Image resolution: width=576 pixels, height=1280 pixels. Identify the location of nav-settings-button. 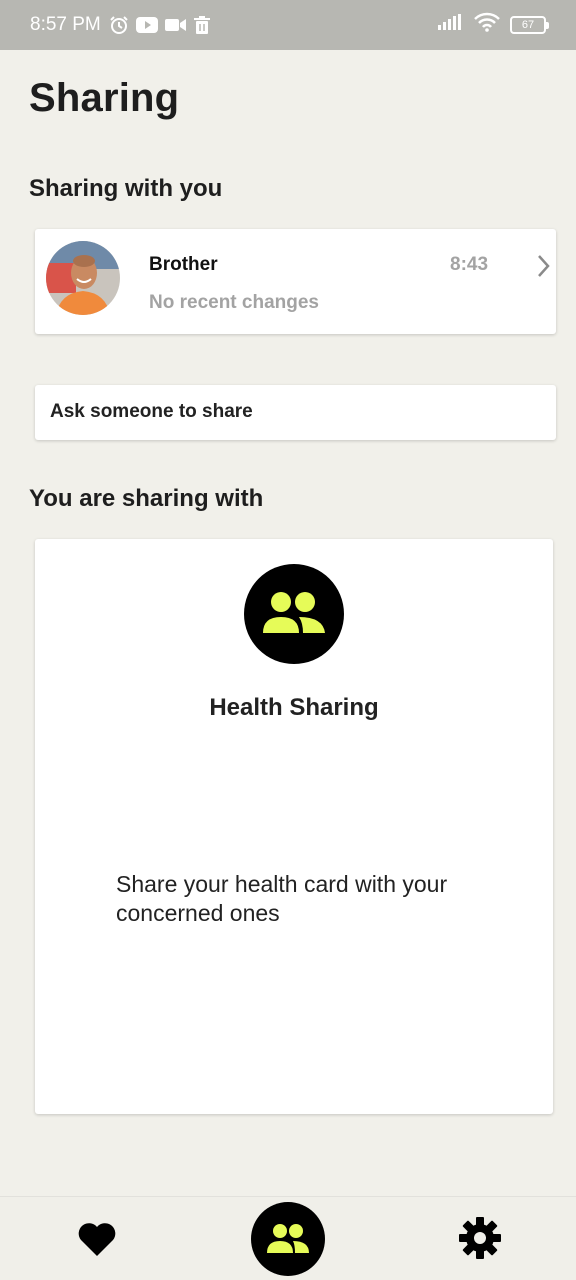
(480, 1238).